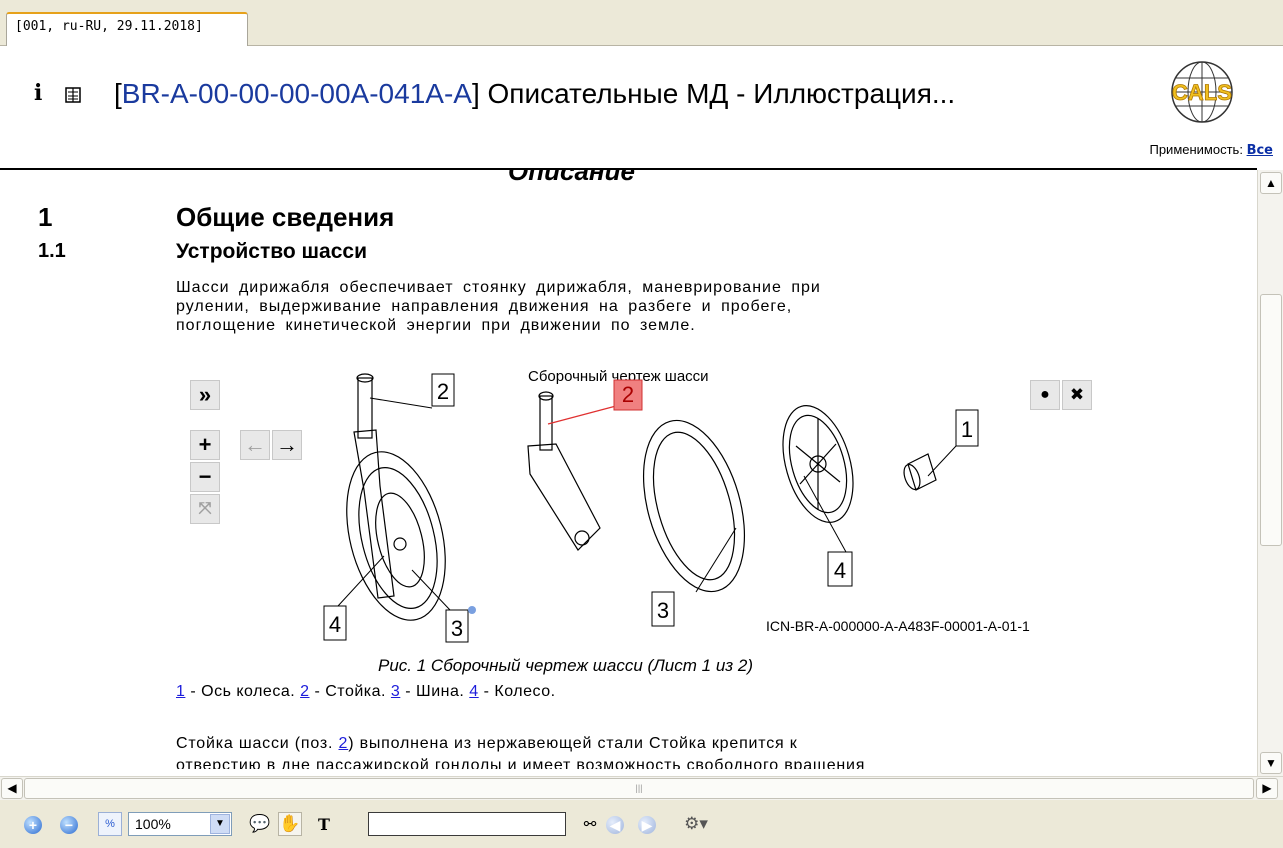 This screenshot has height=848, width=1283. Describe the element at coordinates (615, 825) in the screenshot. I see `previous-result-icon: ◀` at that location.